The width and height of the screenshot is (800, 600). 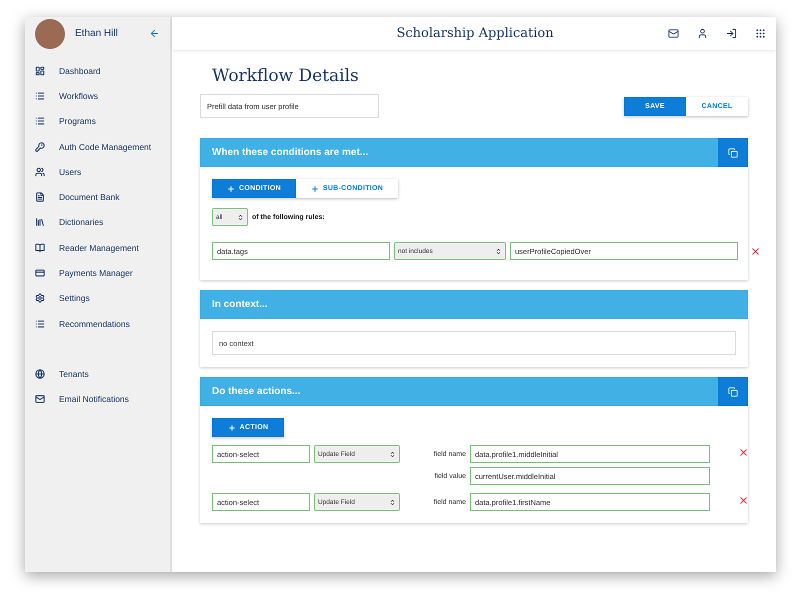 I want to click on dashboard-icon, so click(x=40, y=71).